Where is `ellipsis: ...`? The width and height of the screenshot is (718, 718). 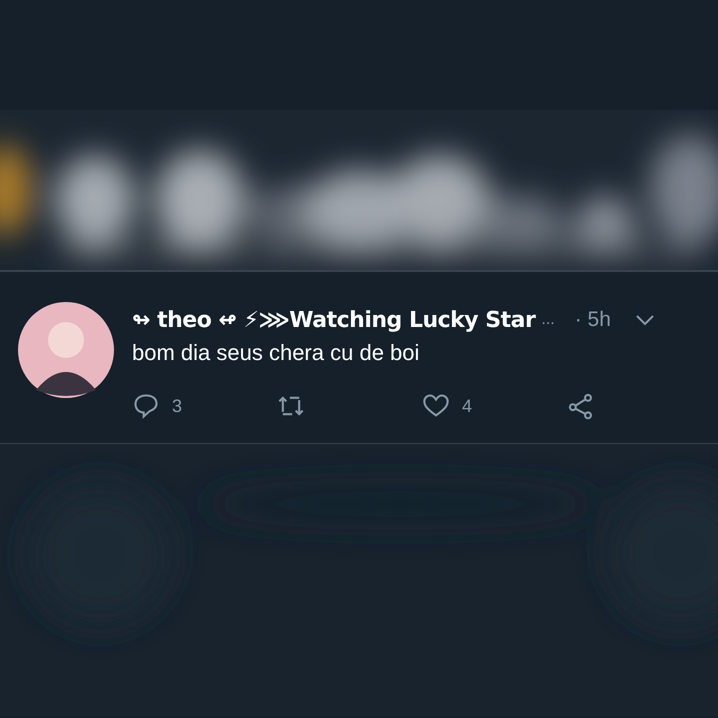 ellipsis: ... is located at coordinates (548, 320).